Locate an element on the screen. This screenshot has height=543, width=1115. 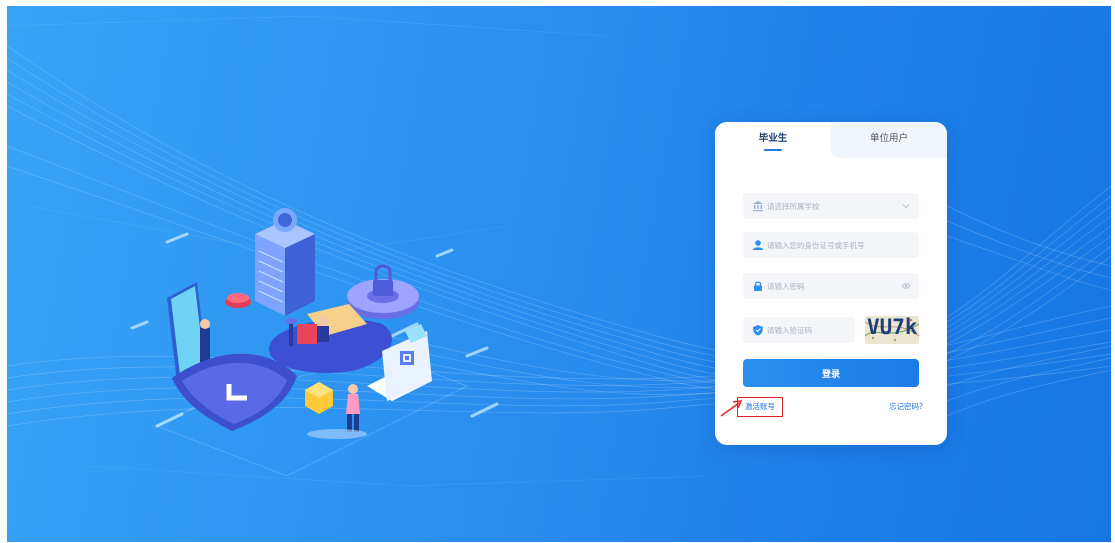
tab-graduate: 毕业生 is located at coordinates (773, 140).